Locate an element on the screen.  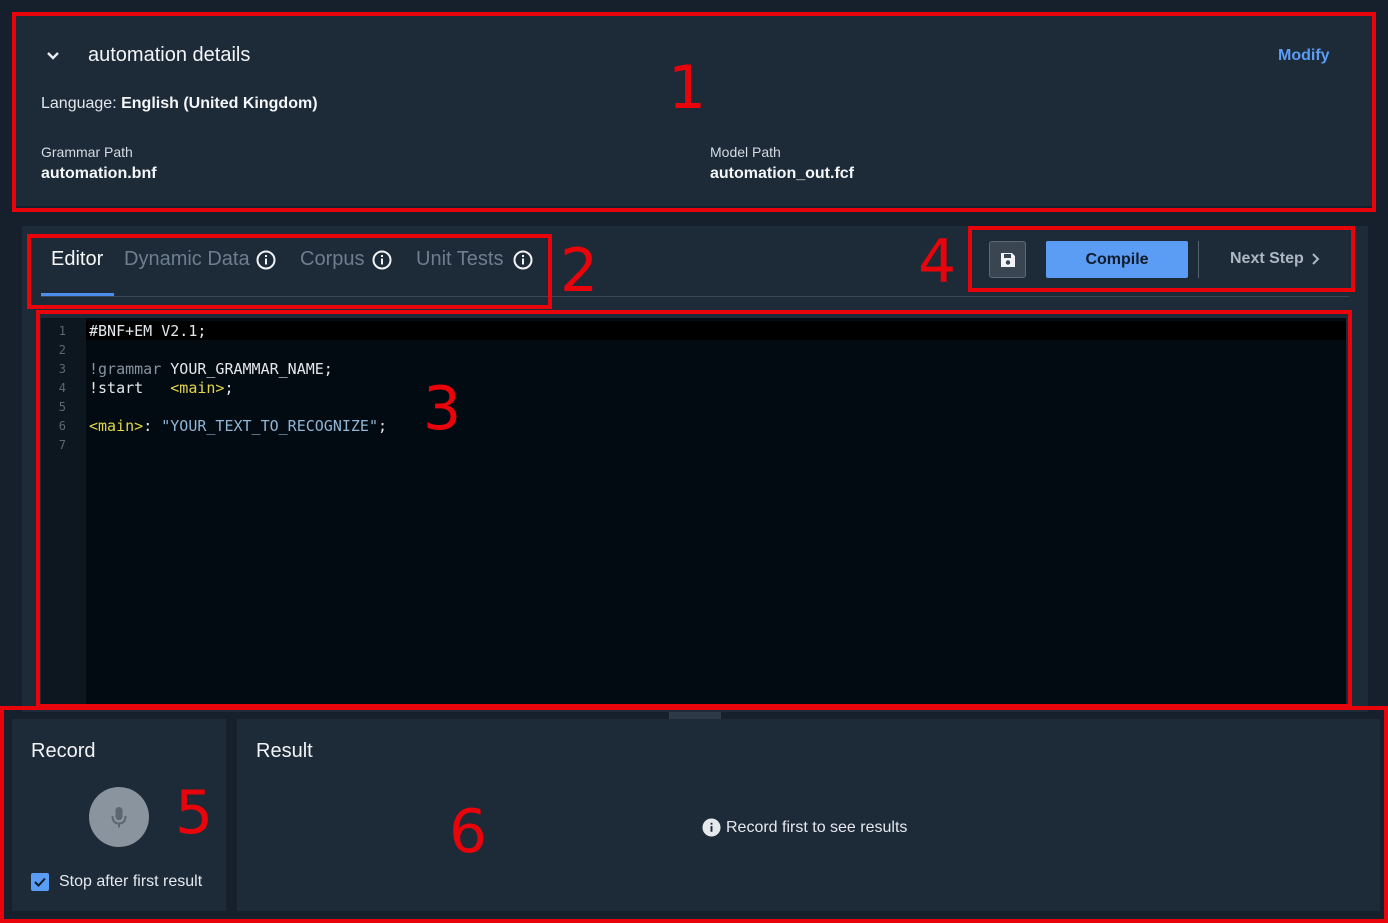
chevron-right-icon is located at coordinates (1316, 259).